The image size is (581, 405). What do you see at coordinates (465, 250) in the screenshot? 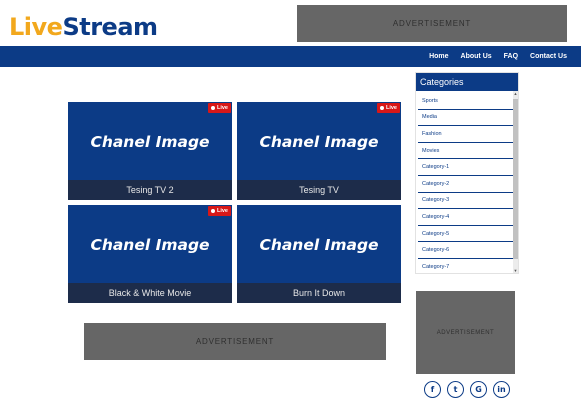
I see `category-6: Category-6` at bounding box center [465, 250].